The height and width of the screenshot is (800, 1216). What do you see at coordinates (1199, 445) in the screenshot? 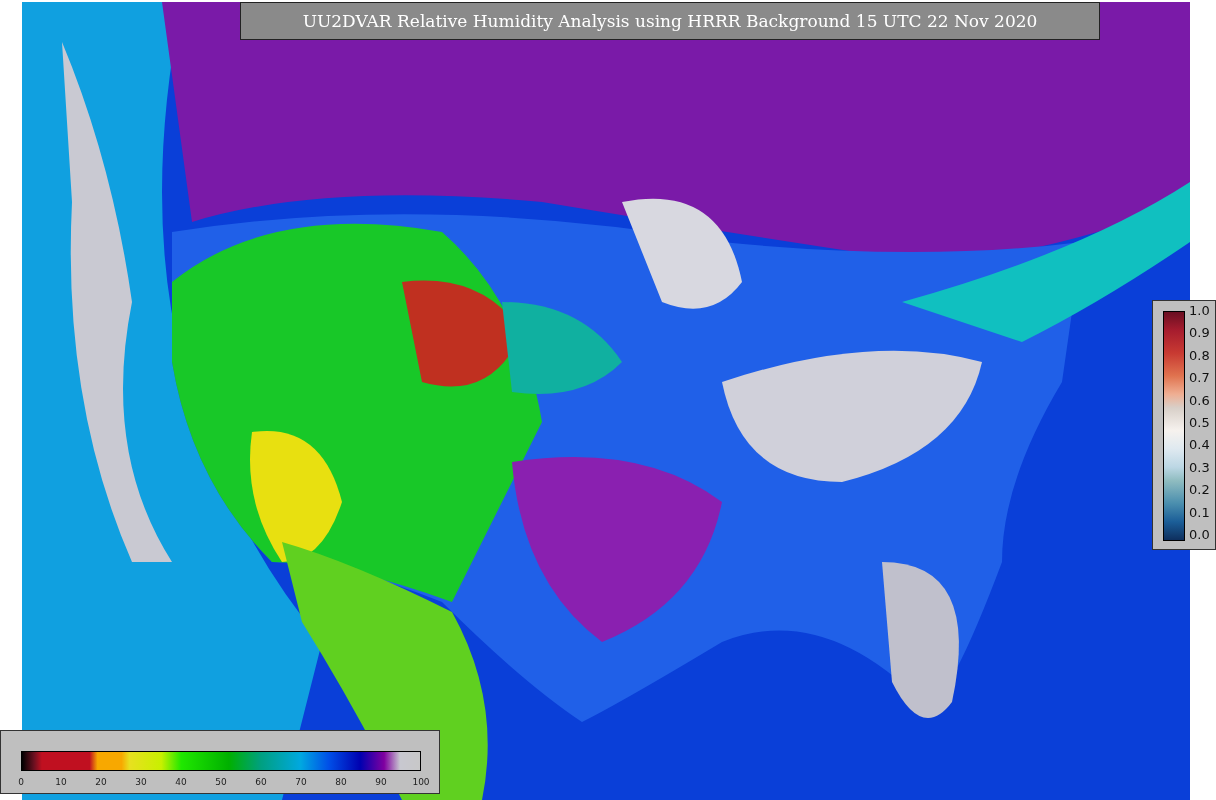
I see `colorbar-label: 0.4` at bounding box center [1199, 445].